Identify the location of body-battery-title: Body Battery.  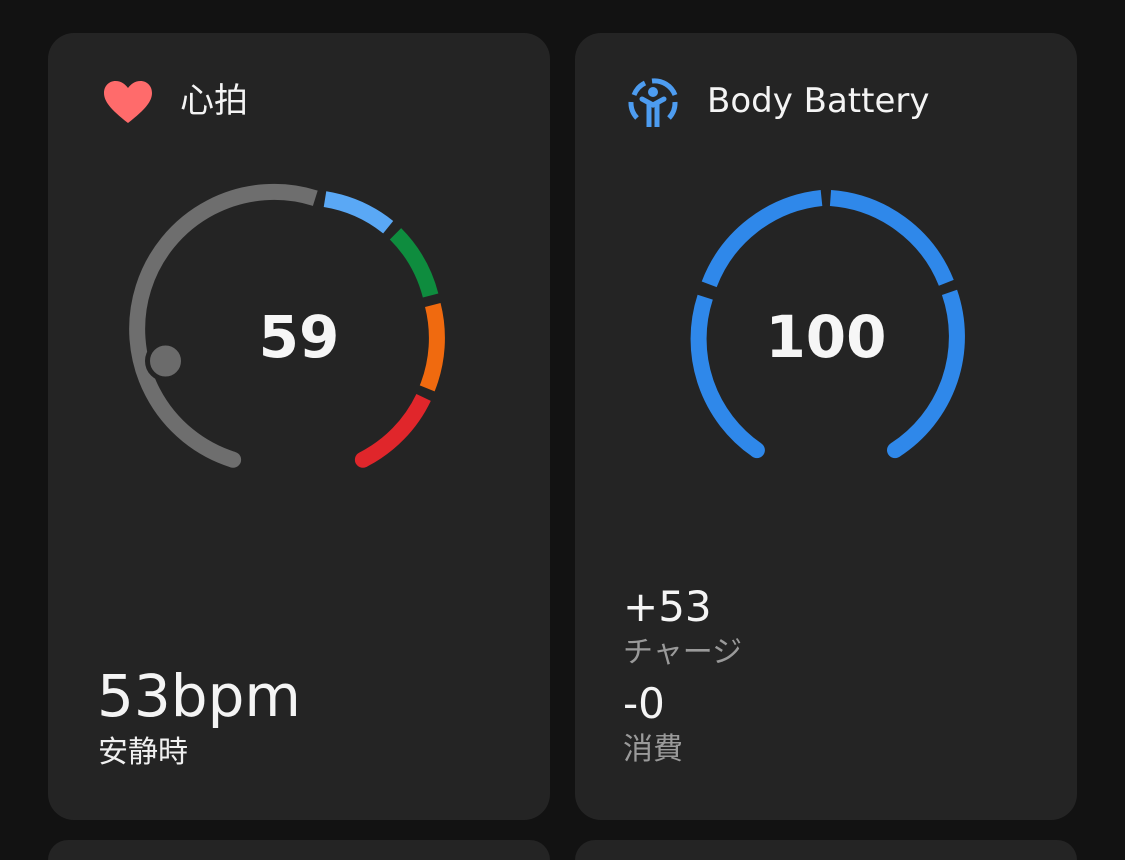
(818, 101).